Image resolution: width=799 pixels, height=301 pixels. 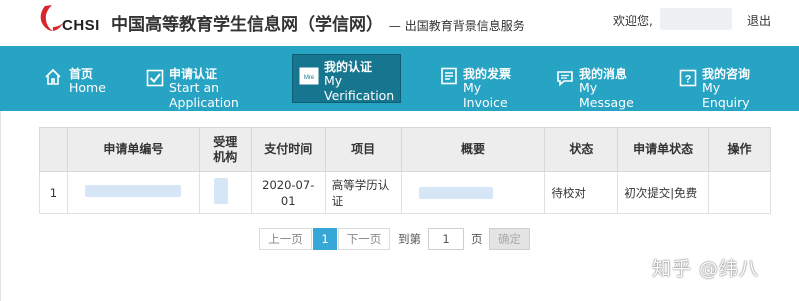 I want to click on pay-time-value: 2020-07-01, so click(x=288, y=192).